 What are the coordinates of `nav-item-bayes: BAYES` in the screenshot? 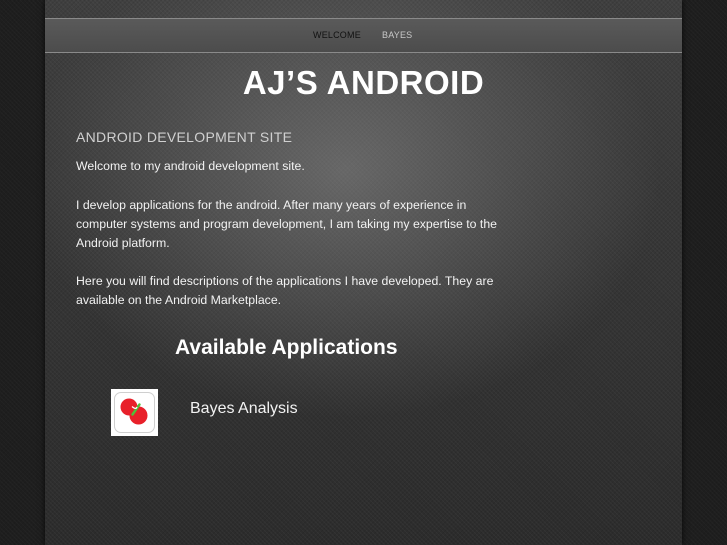 It's located at (397, 35).